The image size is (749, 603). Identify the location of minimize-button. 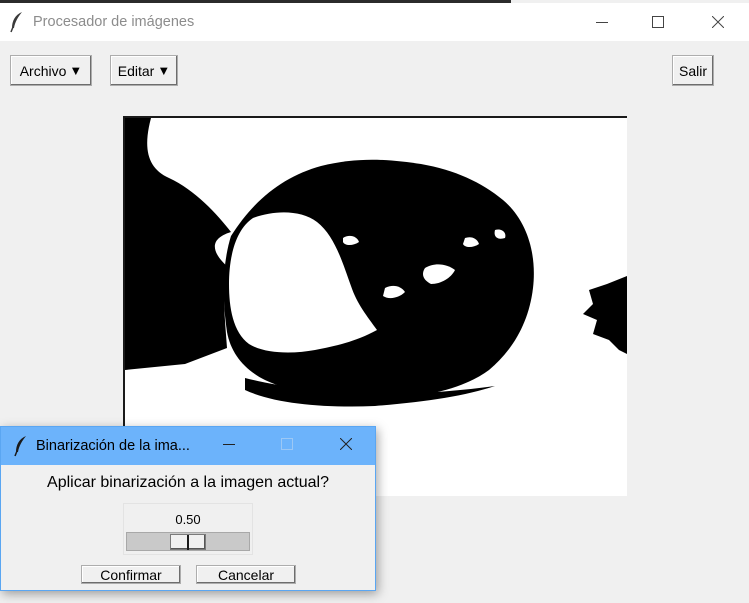
(602, 22).